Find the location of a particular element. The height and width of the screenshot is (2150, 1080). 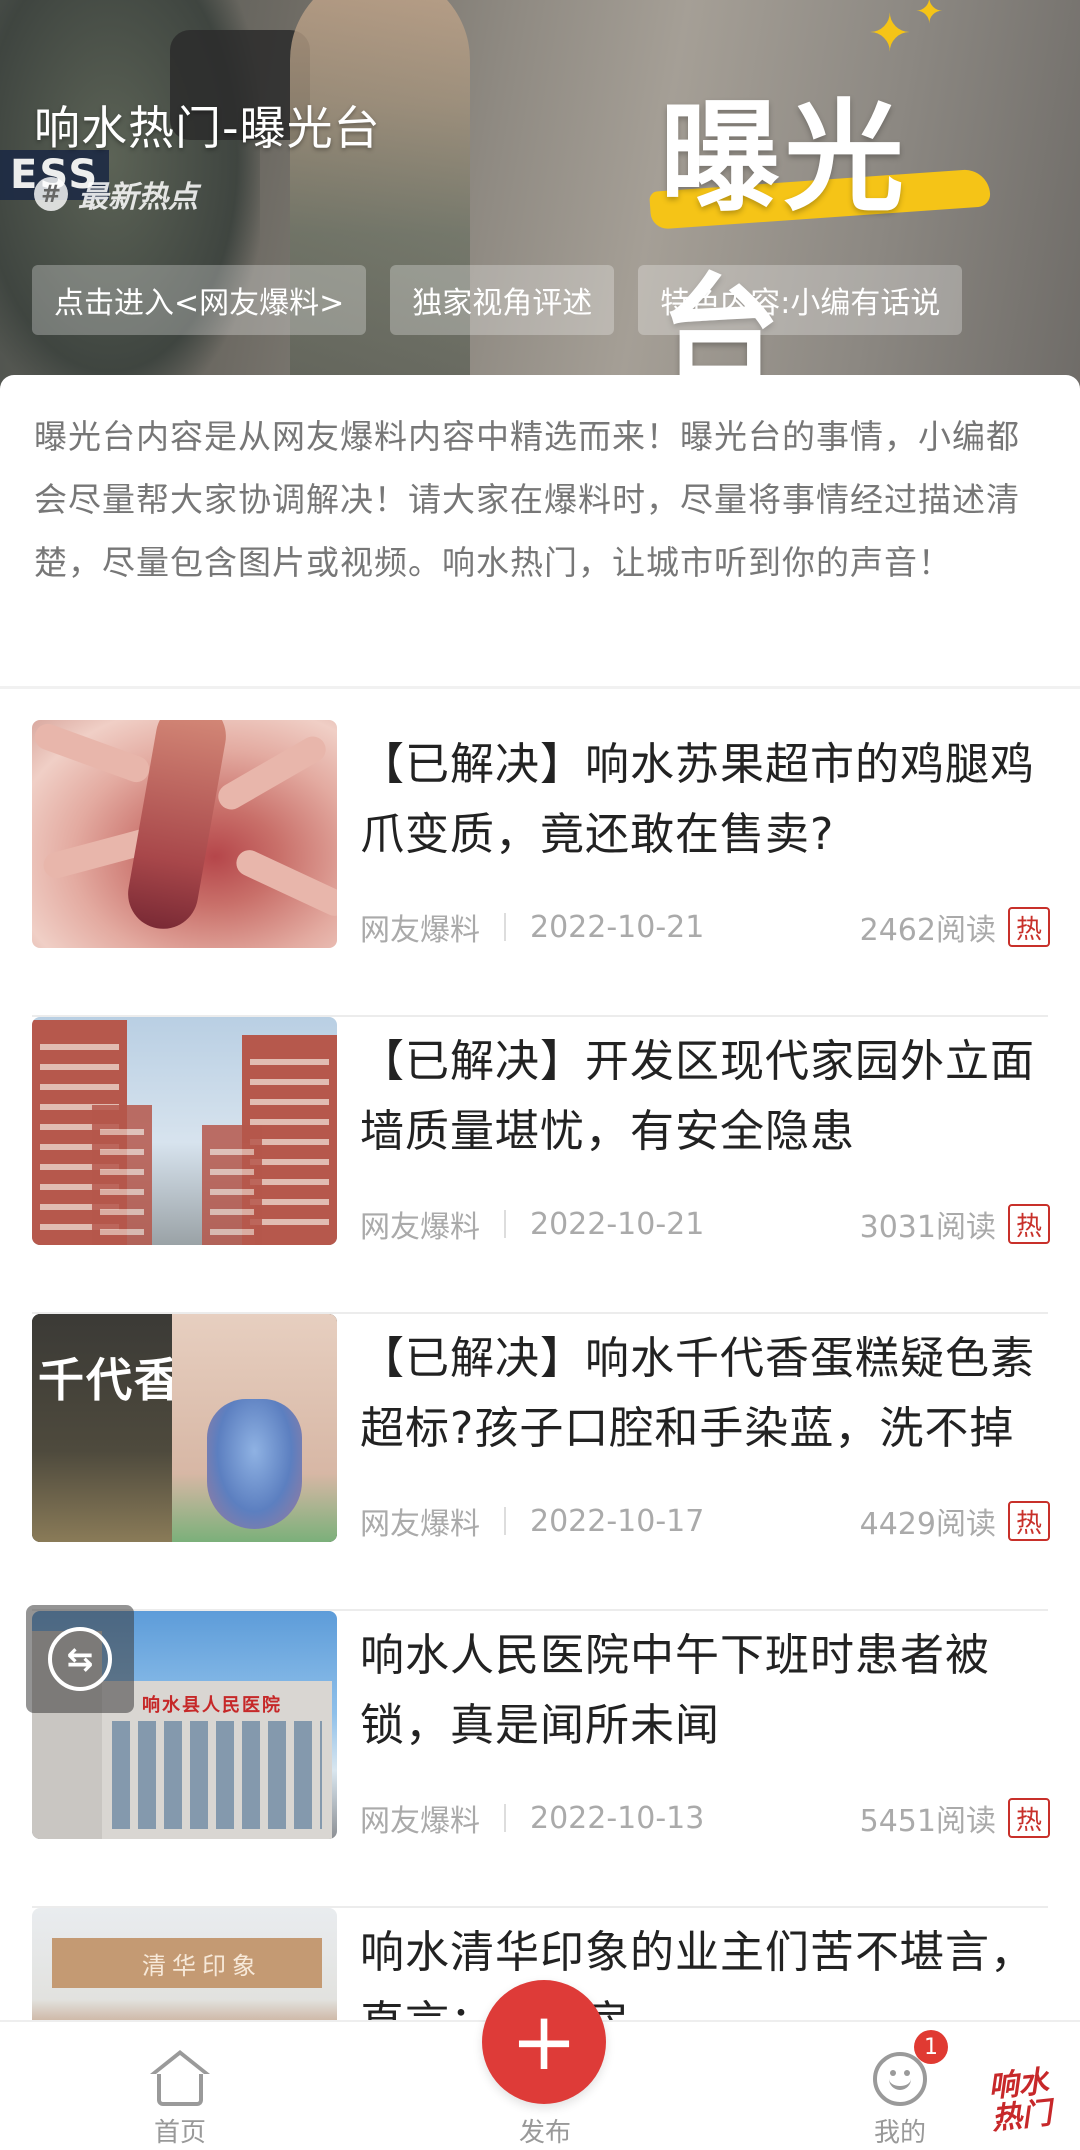

tab-mine-label: 我的 is located at coordinates (899, 2133).